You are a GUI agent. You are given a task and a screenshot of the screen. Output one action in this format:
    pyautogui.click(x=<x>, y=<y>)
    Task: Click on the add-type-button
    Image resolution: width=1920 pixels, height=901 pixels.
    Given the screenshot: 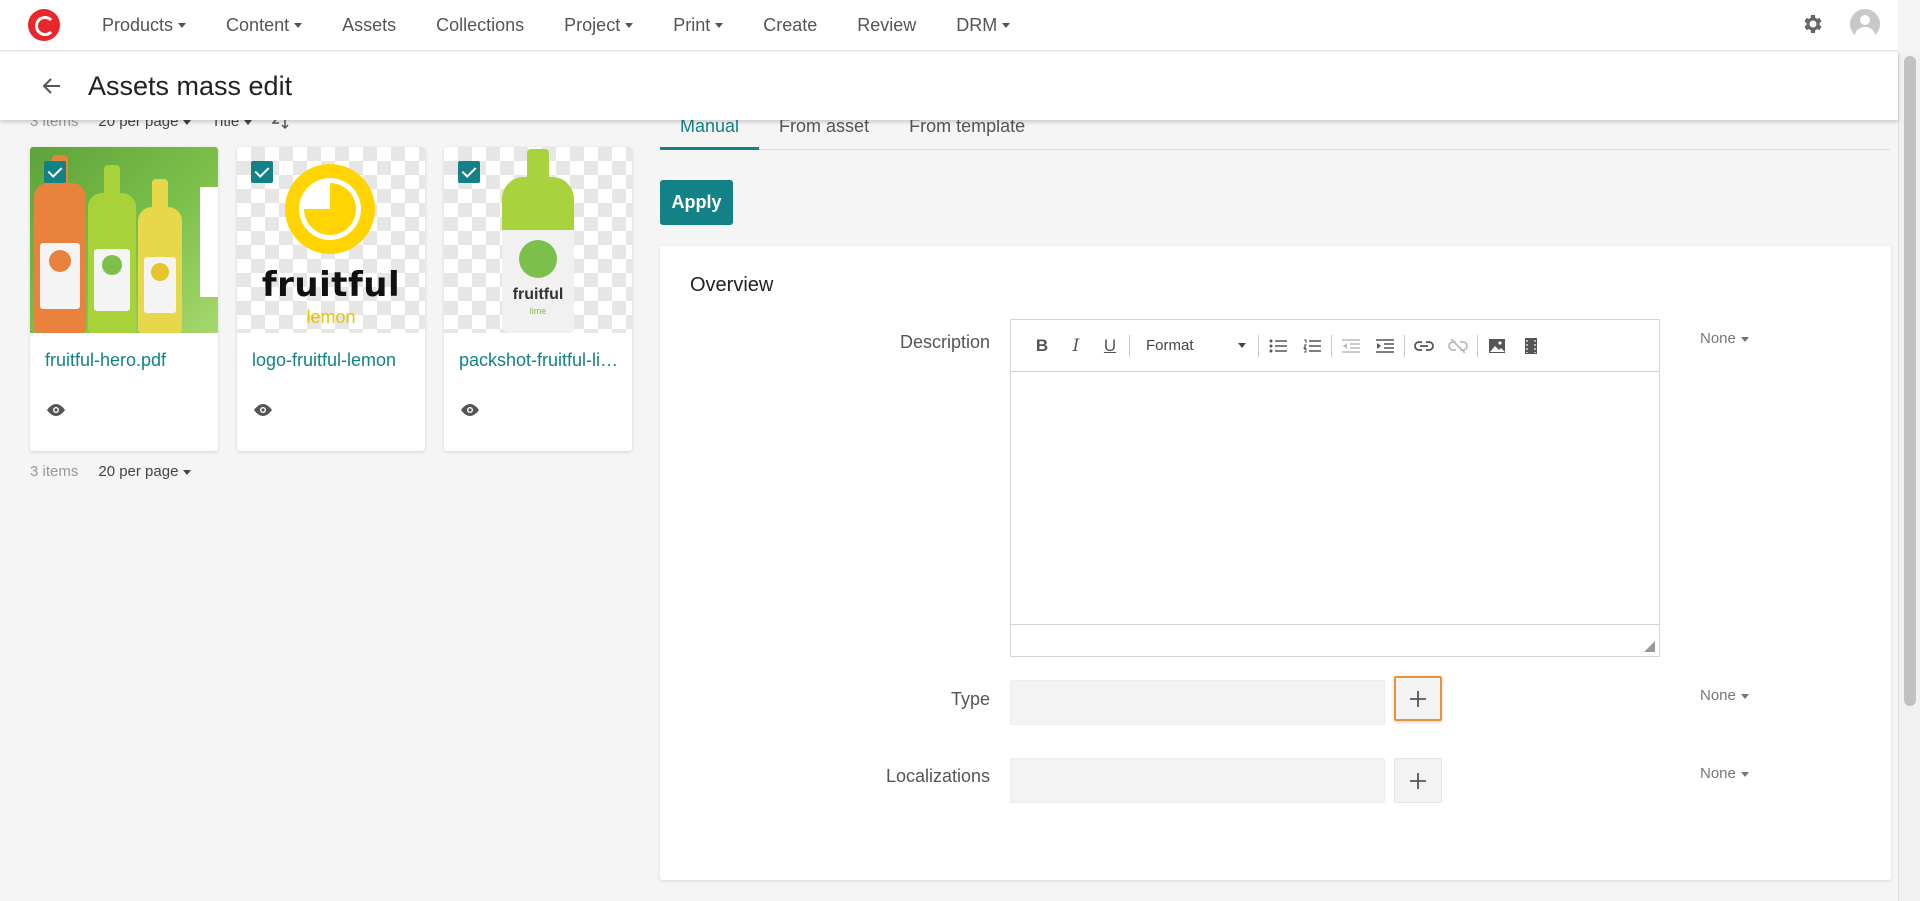 What is the action you would take?
    pyautogui.click(x=1418, y=698)
    